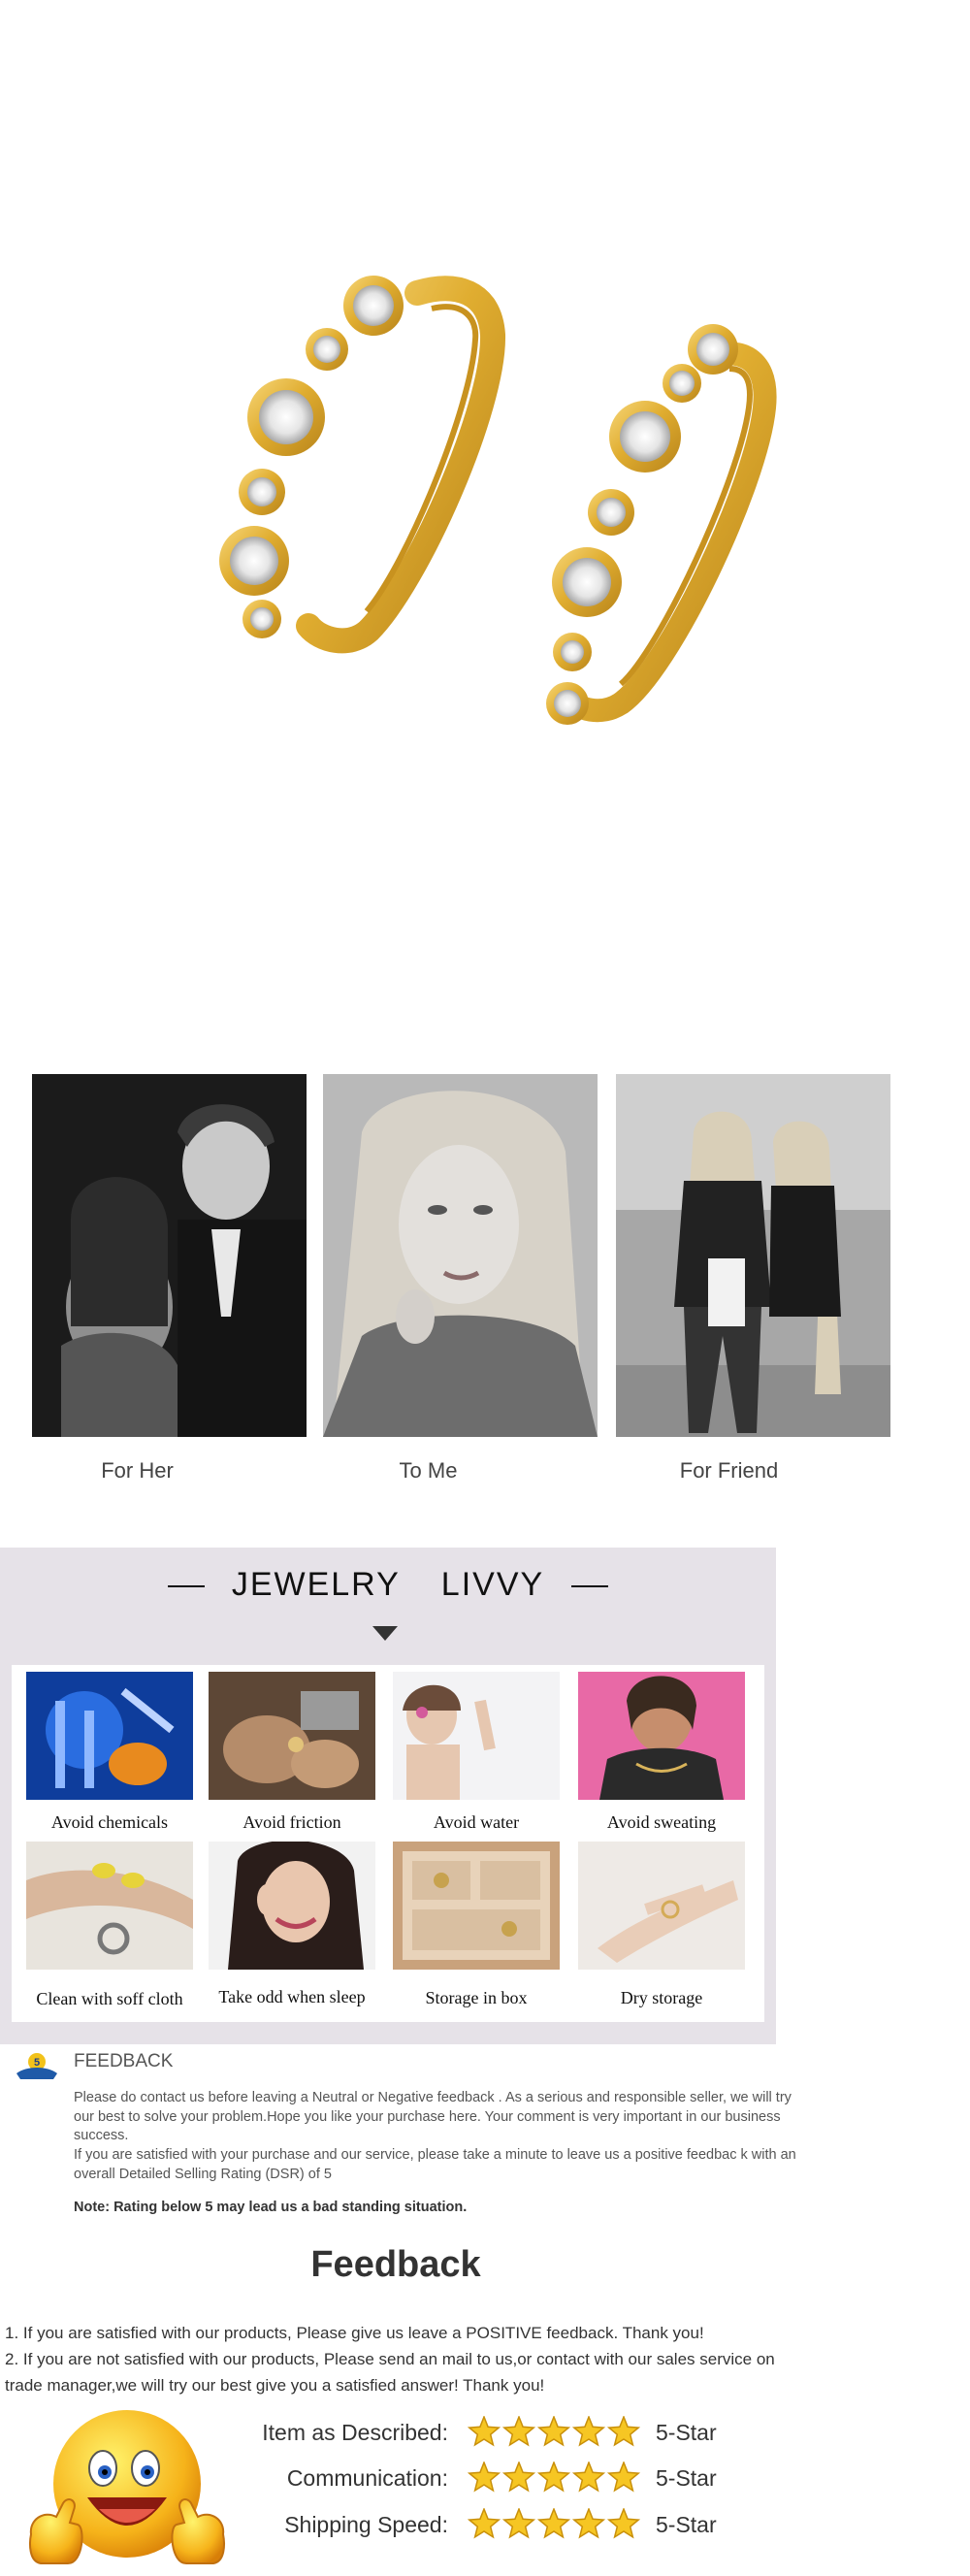 The height and width of the screenshot is (2576, 970). What do you see at coordinates (476, 1906) in the screenshot?
I see `tip-image-box` at bounding box center [476, 1906].